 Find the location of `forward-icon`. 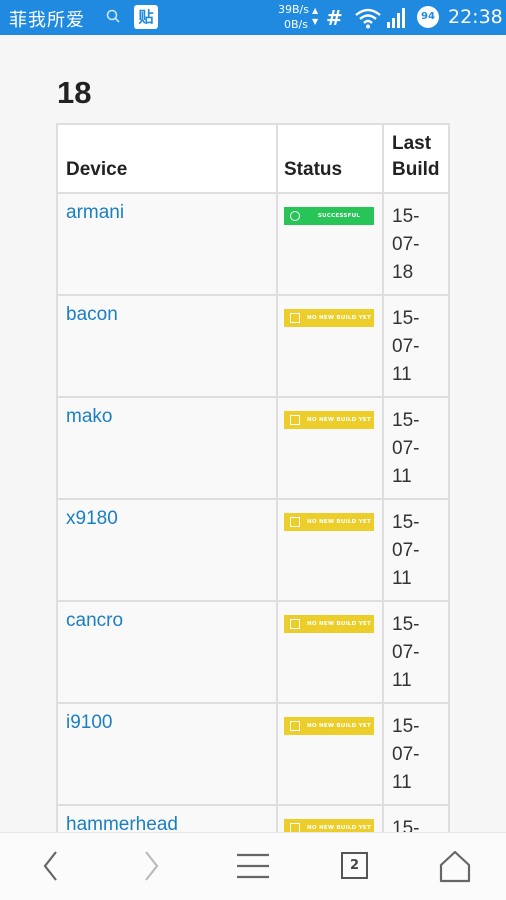

forward-icon is located at coordinates (151, 866).